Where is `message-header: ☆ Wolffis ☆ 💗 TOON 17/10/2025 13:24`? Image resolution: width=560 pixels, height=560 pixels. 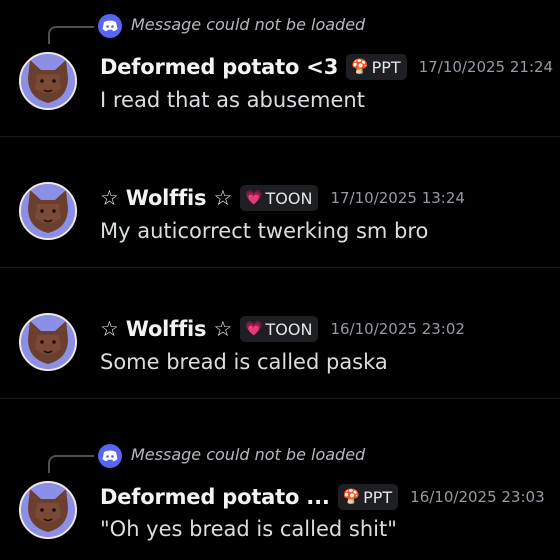 message-header: ☆ Wolffis ☆ 💗 TOON 17/10/2025 13:24 is located at coordinates (282, 198).